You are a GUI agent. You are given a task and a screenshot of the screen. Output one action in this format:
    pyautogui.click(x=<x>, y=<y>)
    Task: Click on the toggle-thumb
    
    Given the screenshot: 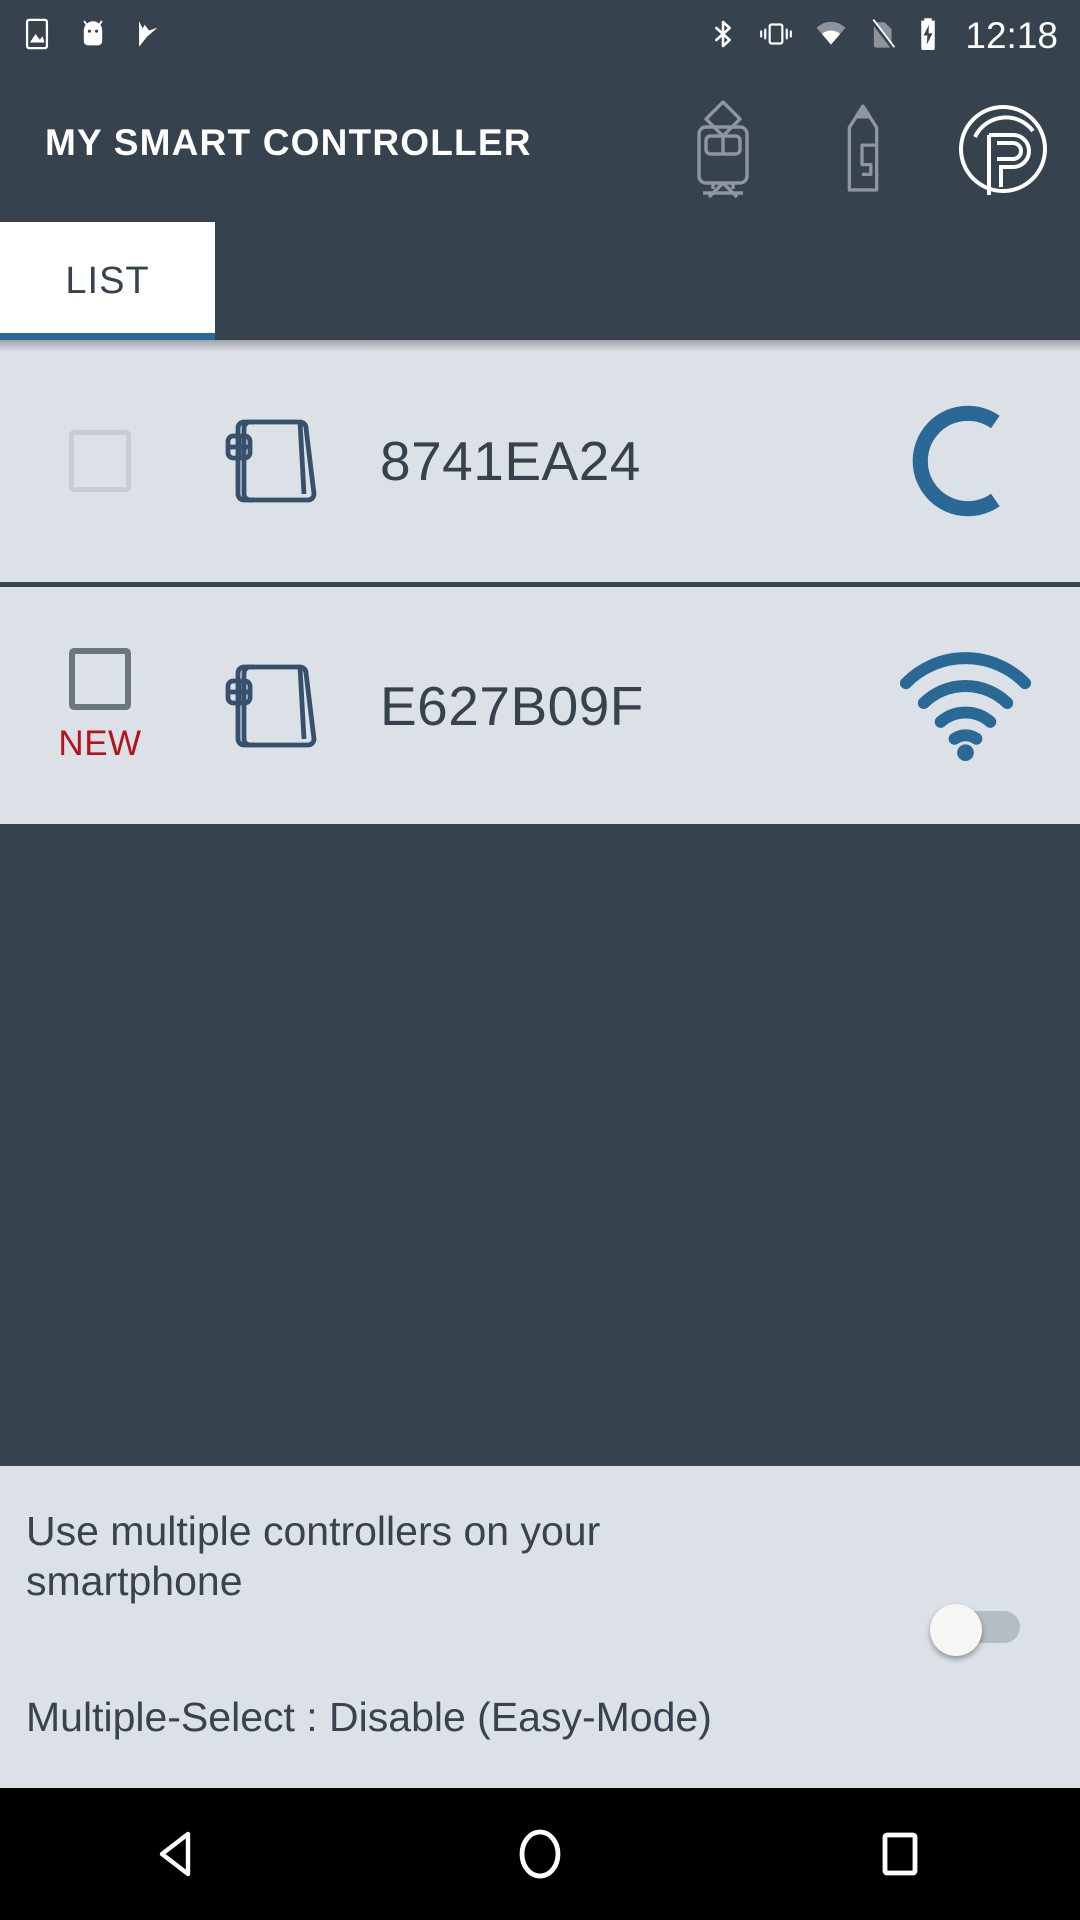 What is the action you would take?
    pyautogui.click(x=956, y=1630)
    